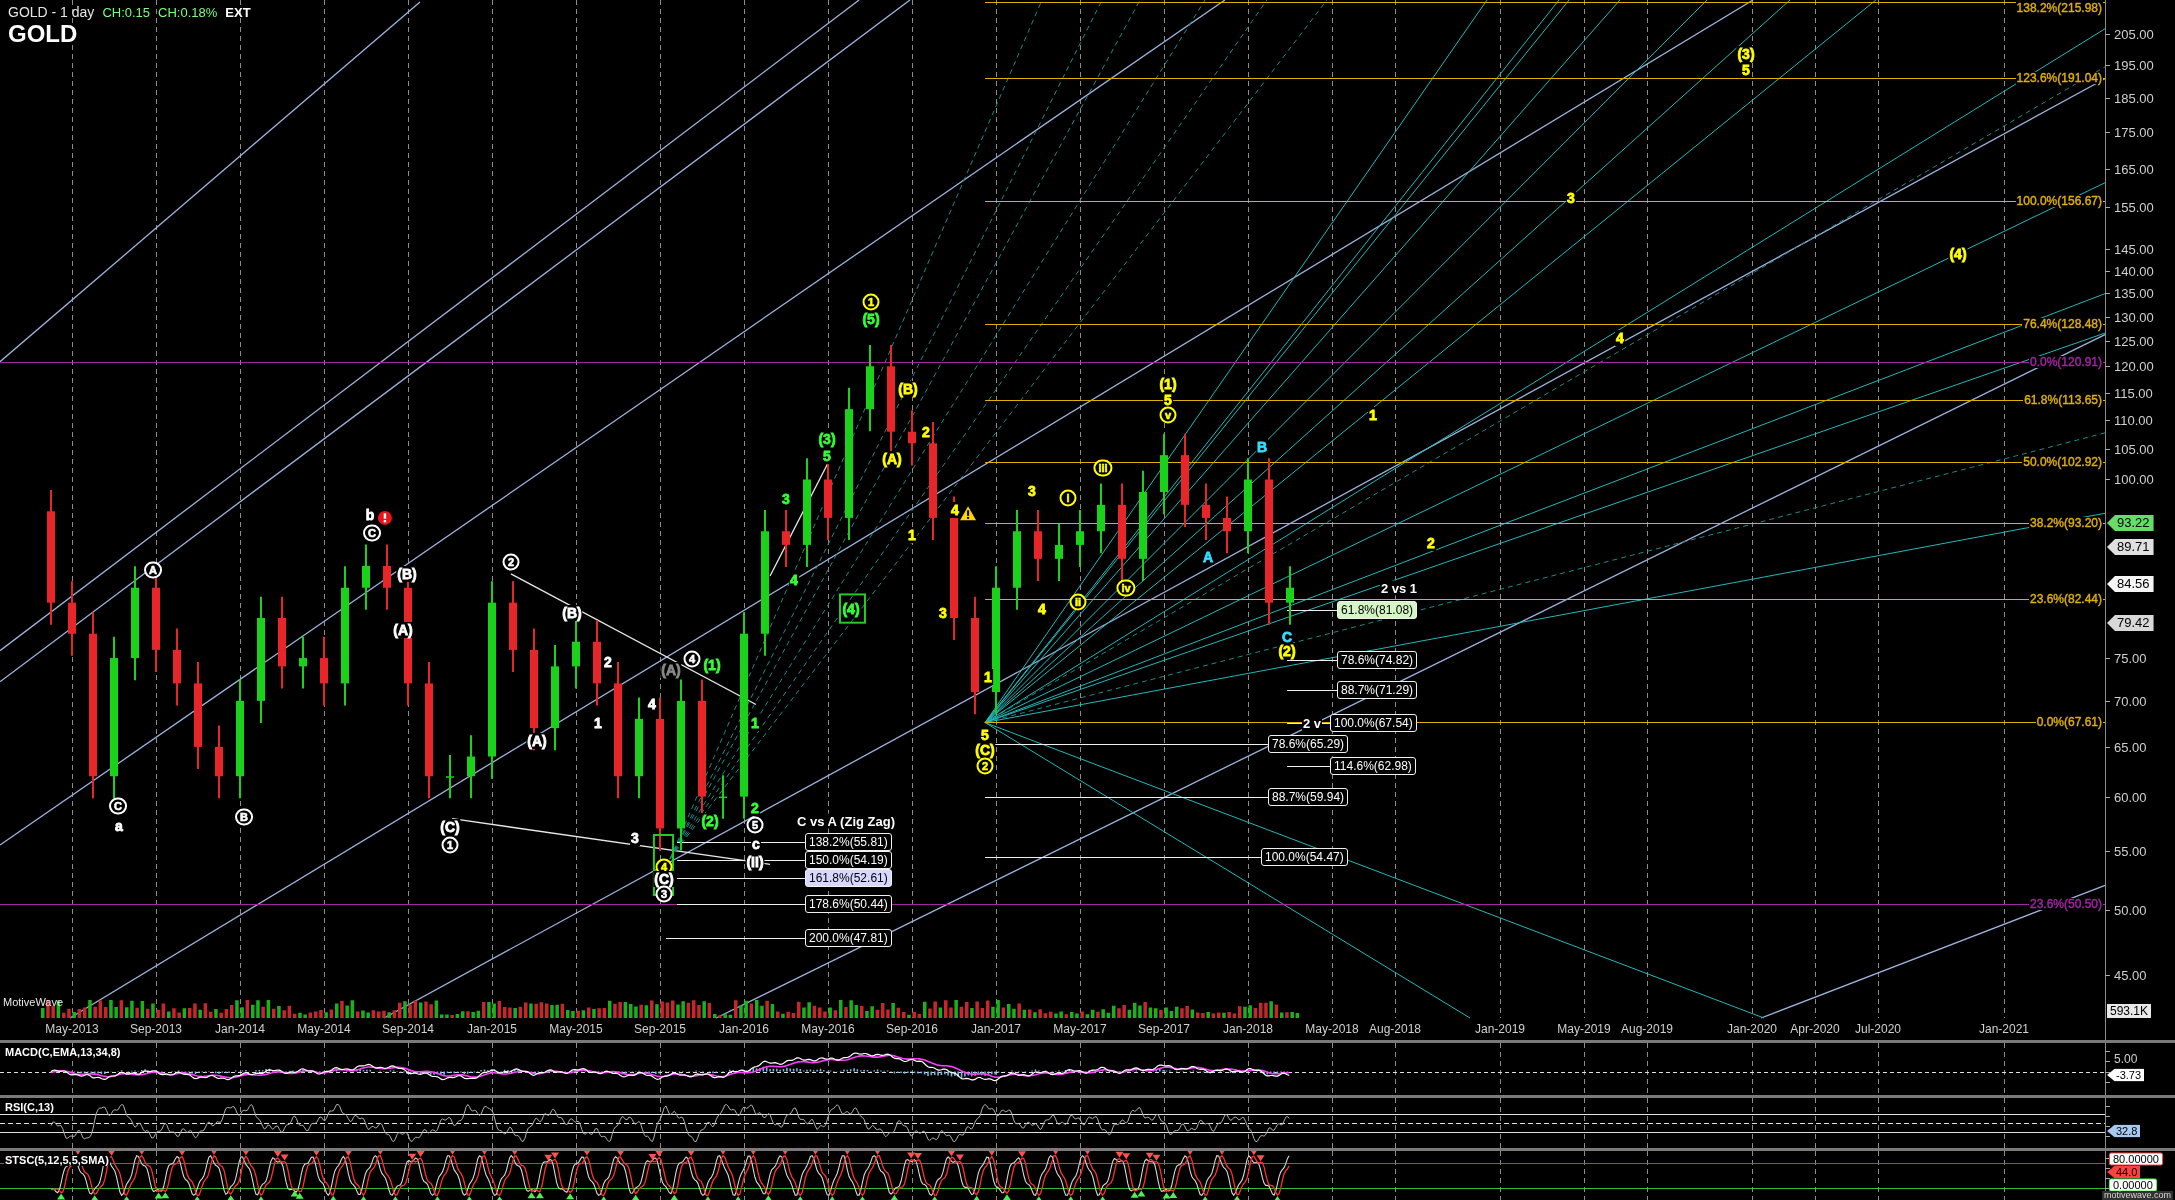 This screenshot has height=1200, width=2175. What do you see at coordinates (1377, 660) in the screenshot?
I see `fib-extension-label: 78.6%(74.82)` at bounding box center [1377, 660].